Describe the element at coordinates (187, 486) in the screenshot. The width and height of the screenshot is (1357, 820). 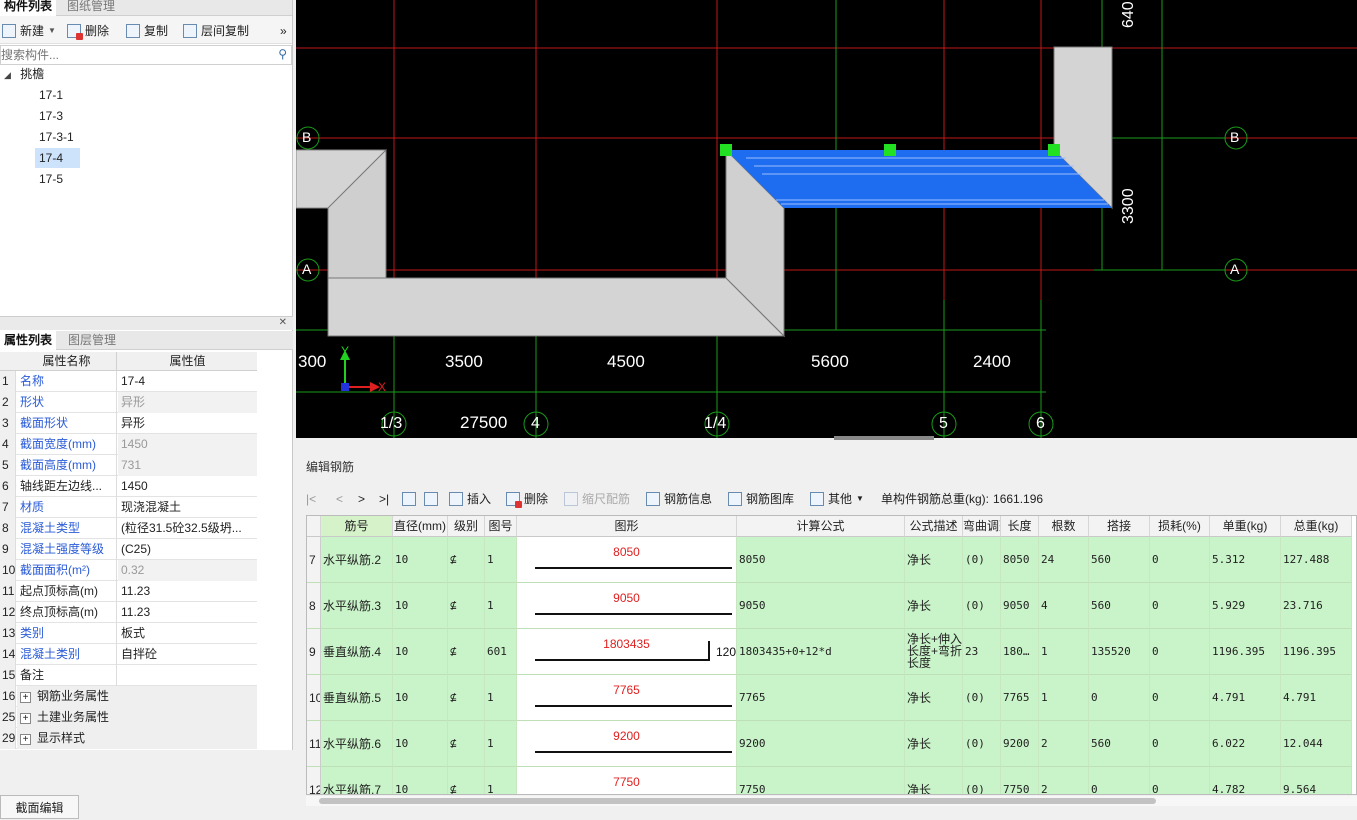
I see `prop-value: 1450` at that location.